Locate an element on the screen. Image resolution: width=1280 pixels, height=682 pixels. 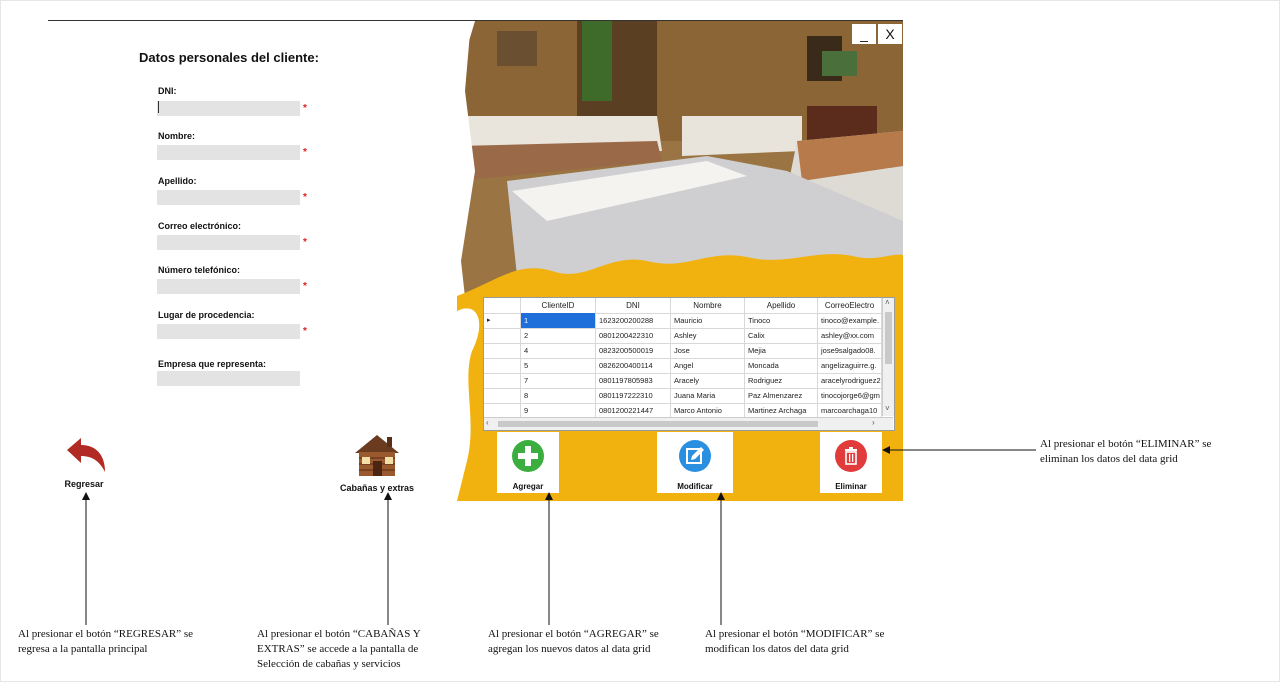
agregar-label: Agregar is located at coordinates (528, 486).